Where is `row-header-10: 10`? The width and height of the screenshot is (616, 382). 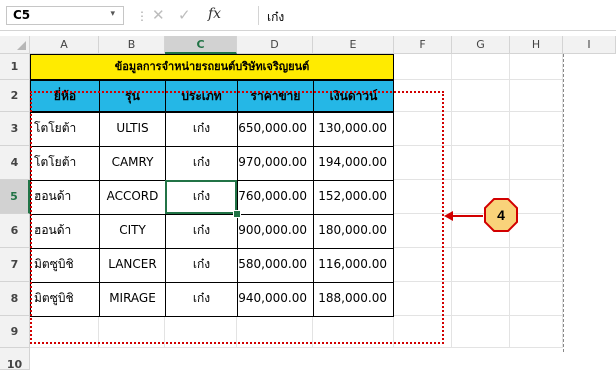 row-header-10: 10 is located at coordinates (15, 359).